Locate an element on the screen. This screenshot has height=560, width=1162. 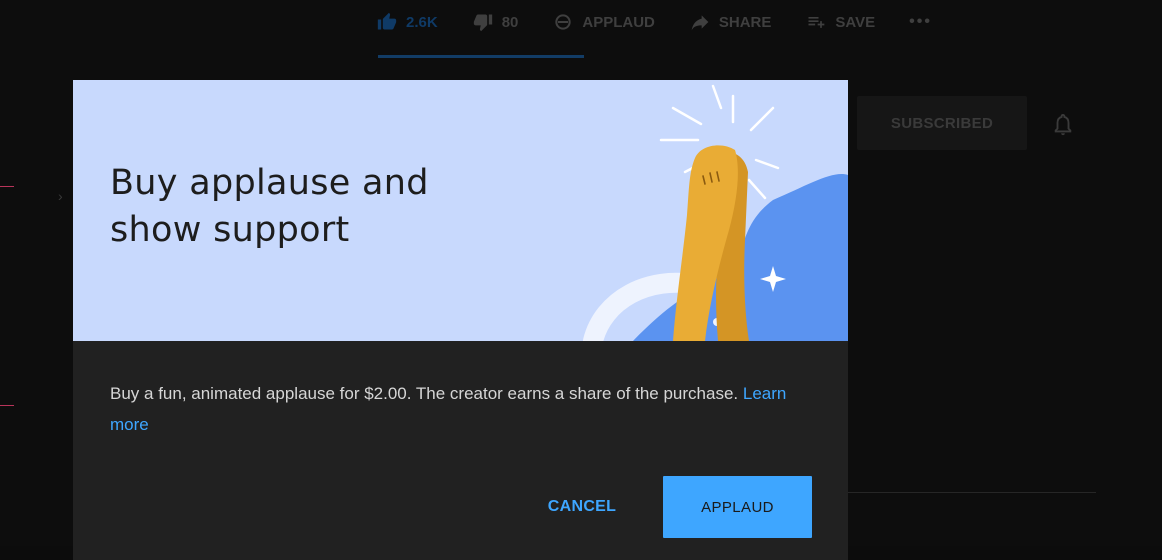
divider is located at coordinates (972, 492).